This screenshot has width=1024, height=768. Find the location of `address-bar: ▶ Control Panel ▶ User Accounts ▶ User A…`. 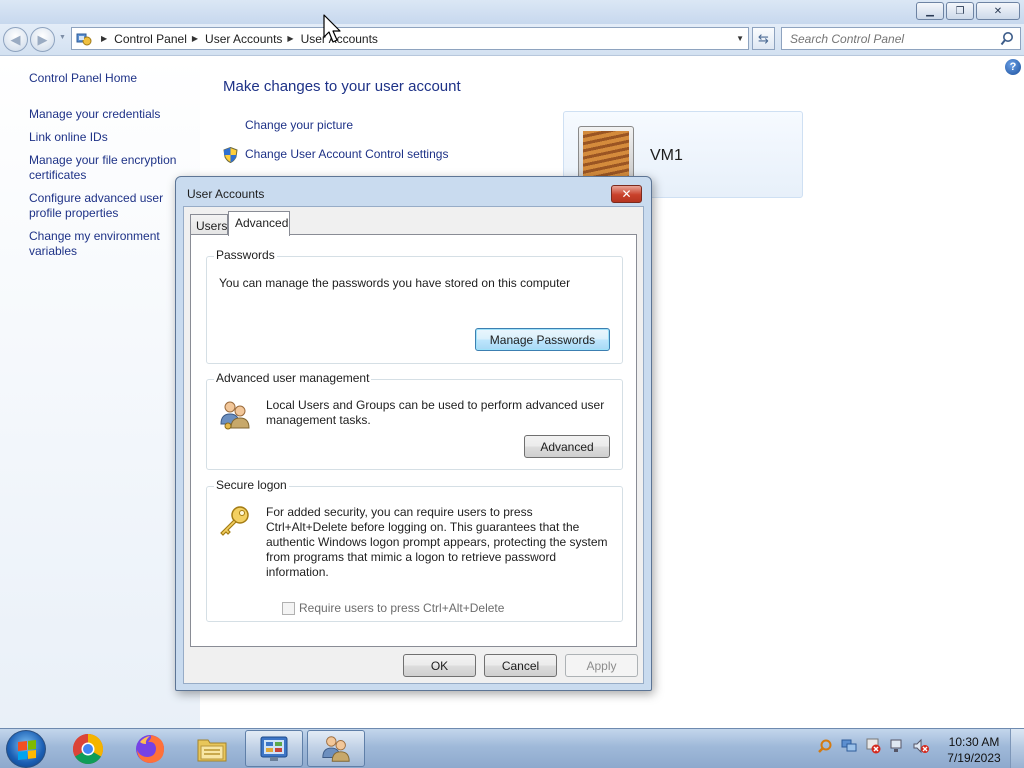

address-bar: ▶ Control Panel ▶ User Accounts ▶ User A… is located at coordinates (410, 38).